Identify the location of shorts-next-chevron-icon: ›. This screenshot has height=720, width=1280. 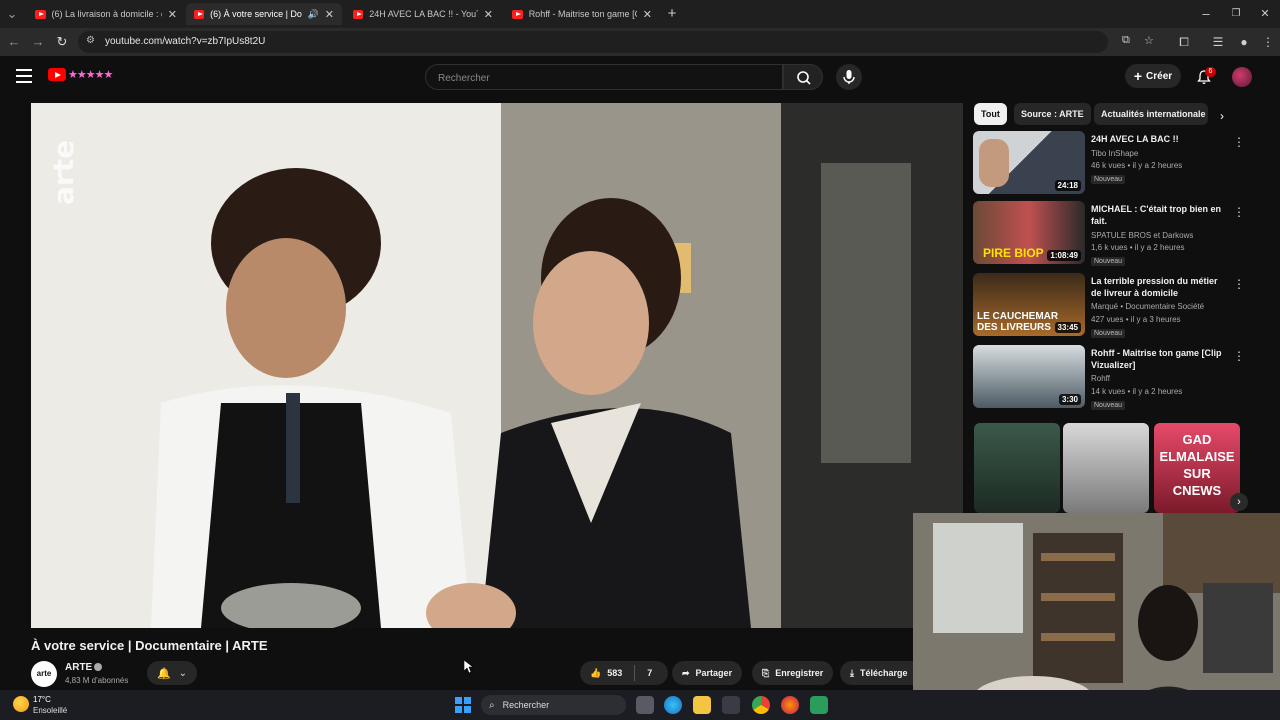
(1239, 502).